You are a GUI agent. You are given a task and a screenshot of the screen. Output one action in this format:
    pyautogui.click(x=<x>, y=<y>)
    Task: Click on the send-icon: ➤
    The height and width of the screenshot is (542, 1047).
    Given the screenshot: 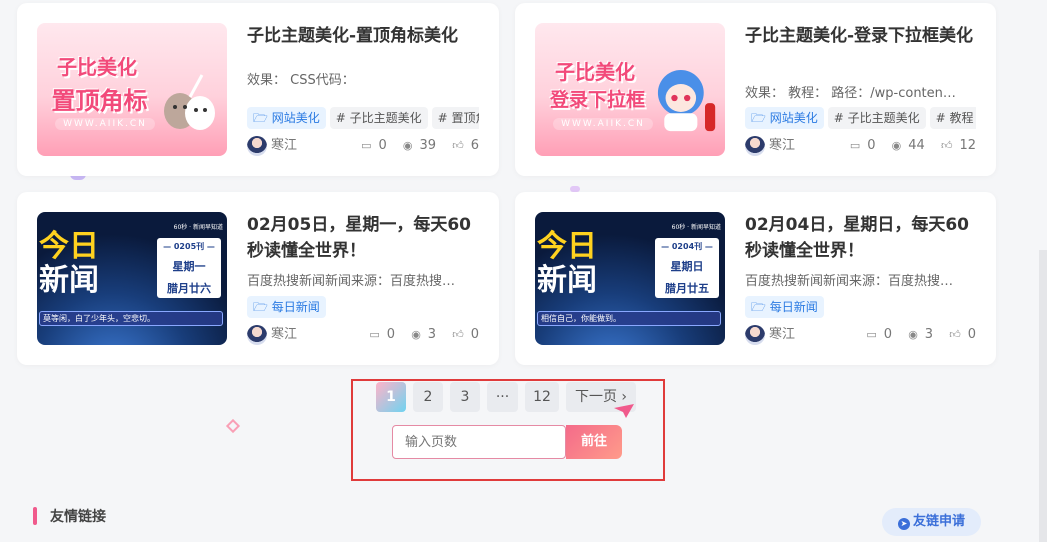 What is the action you would take?
    pyautogui.click(x=903, y=524)
    